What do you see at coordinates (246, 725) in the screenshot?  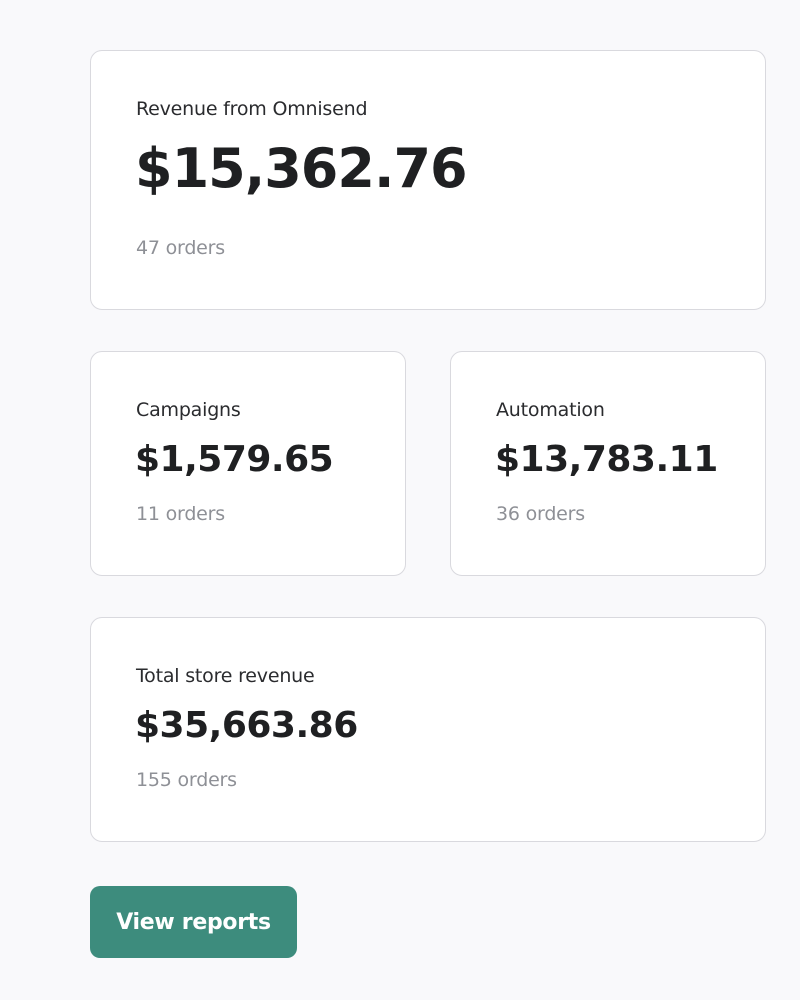 I see `total-store-revenue-value: $35,663.86` at bounding box center [246, 725].